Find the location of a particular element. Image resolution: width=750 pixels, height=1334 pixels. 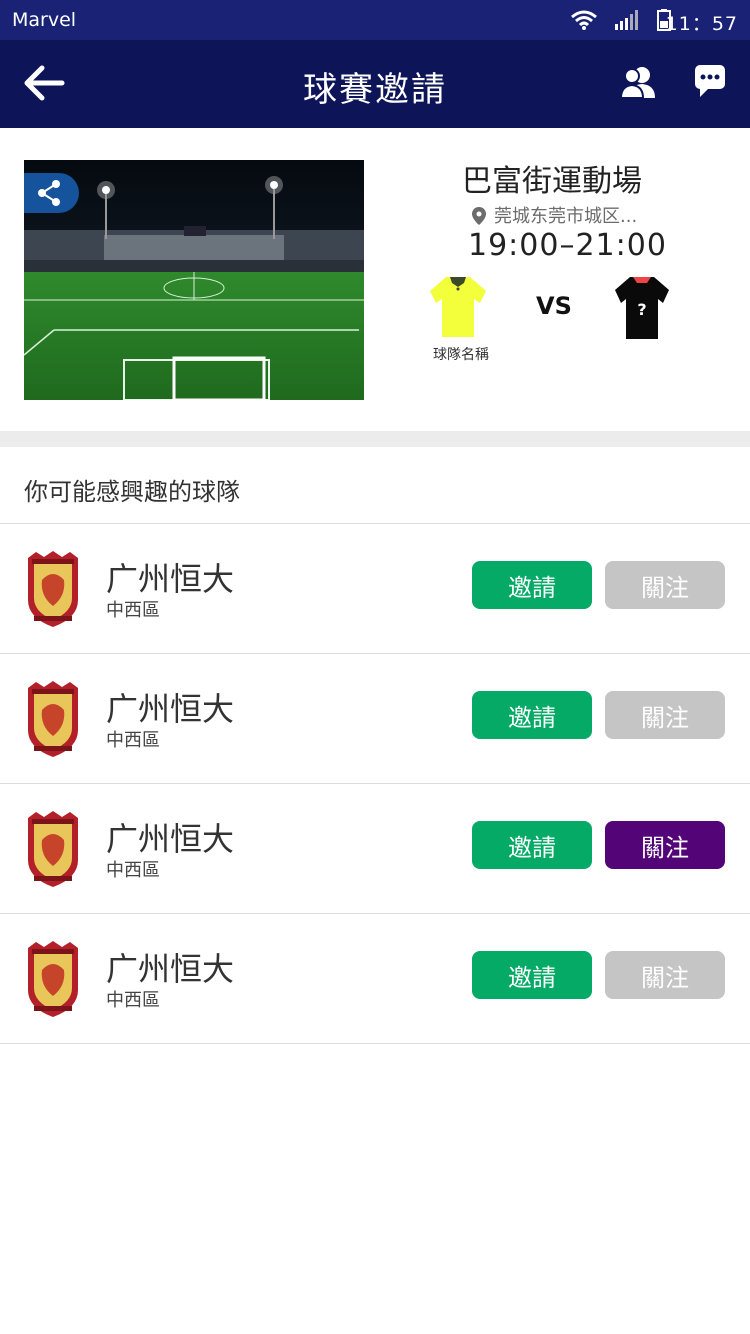

status-bar: Marvel 11：57 is located at coordinates (375, 20).